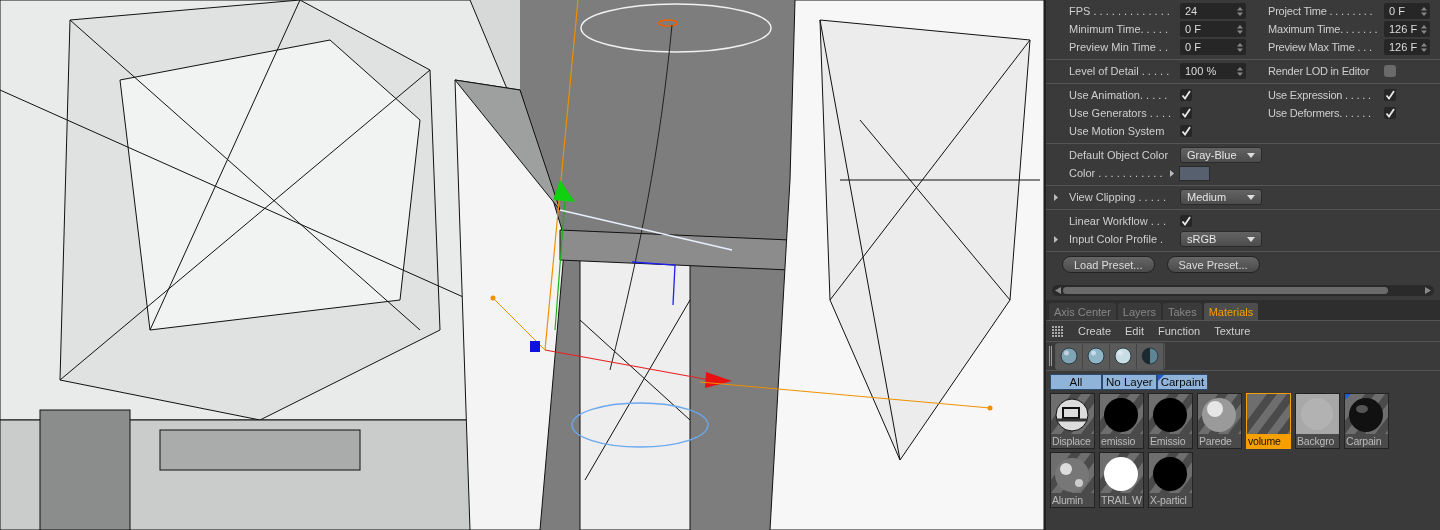  Describe the element at coordinates (1116, 173) in the screenshot. I see `field-label: Color . . . . . . . . . . .` at that location.